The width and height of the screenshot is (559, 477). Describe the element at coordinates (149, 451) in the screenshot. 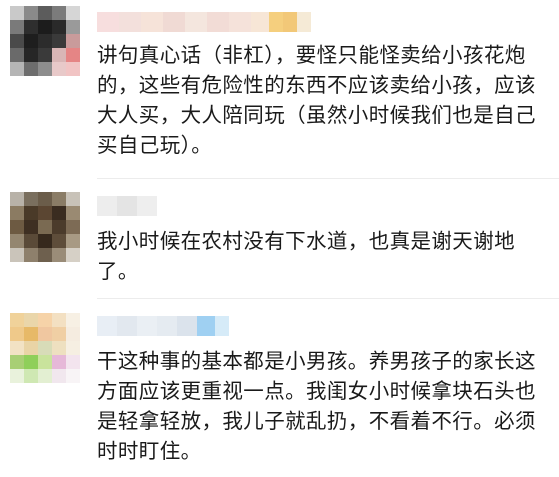

I see `comment-line: 时时盯住。` at that location.